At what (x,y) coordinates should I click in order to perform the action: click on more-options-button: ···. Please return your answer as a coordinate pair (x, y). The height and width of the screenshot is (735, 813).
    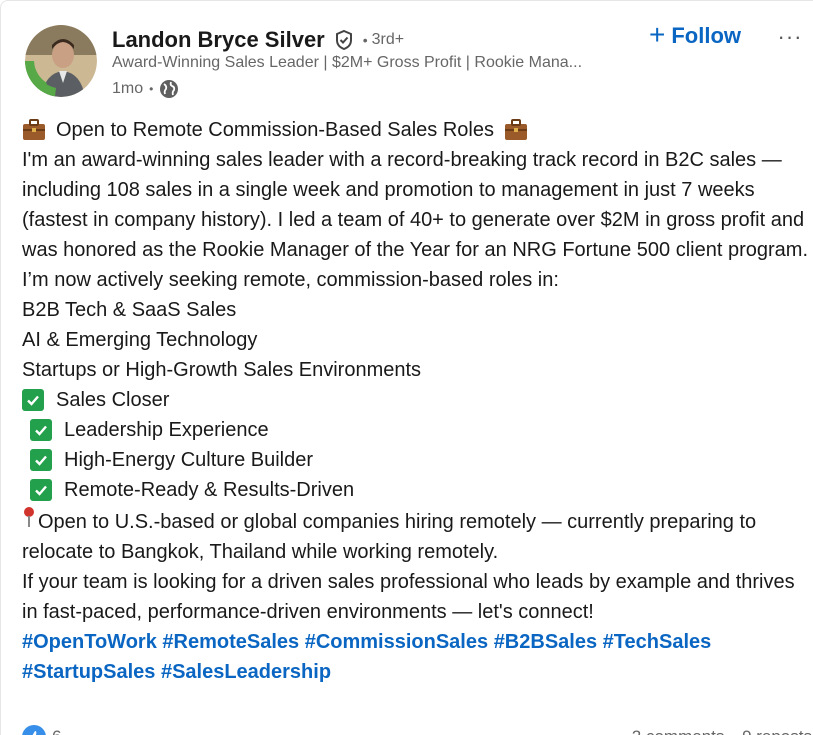
    Looking at the image, I should click on (790, 37).